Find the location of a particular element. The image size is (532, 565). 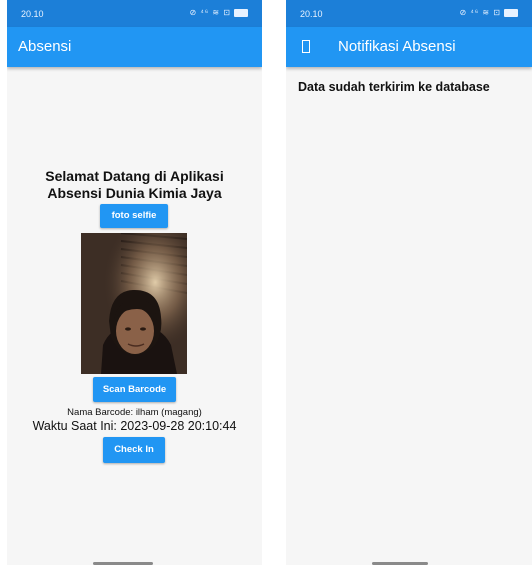

app-bar-title: Notifikasi Absensi is located at coordinates (397, 46).